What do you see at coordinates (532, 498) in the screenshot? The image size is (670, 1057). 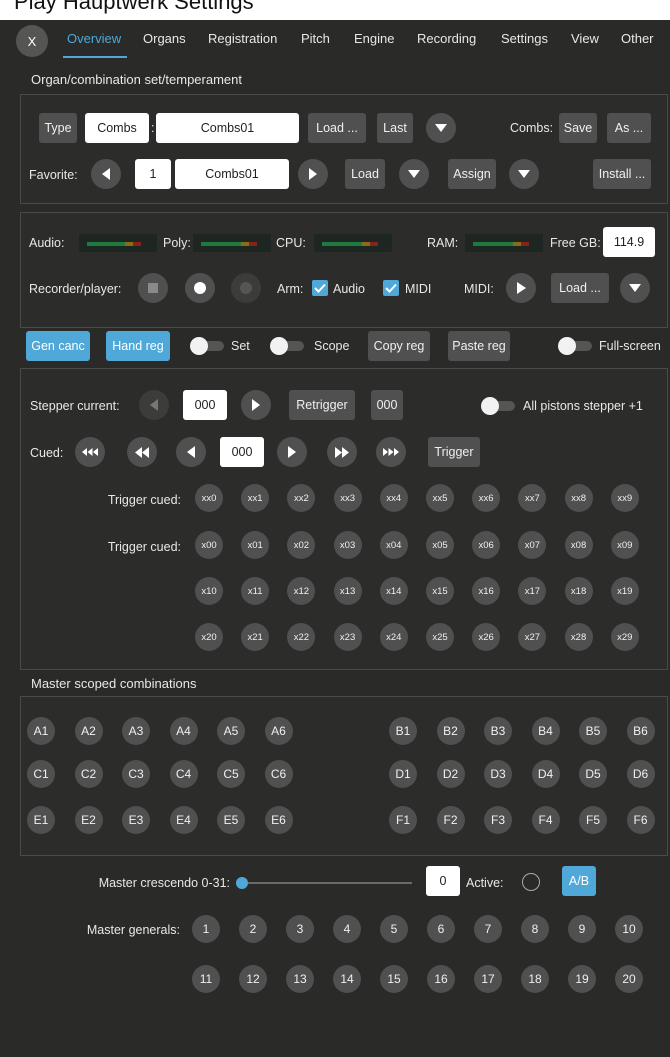 I see `trigger-cued-xx-button-7: xx7` at bounding box center [532, 498].